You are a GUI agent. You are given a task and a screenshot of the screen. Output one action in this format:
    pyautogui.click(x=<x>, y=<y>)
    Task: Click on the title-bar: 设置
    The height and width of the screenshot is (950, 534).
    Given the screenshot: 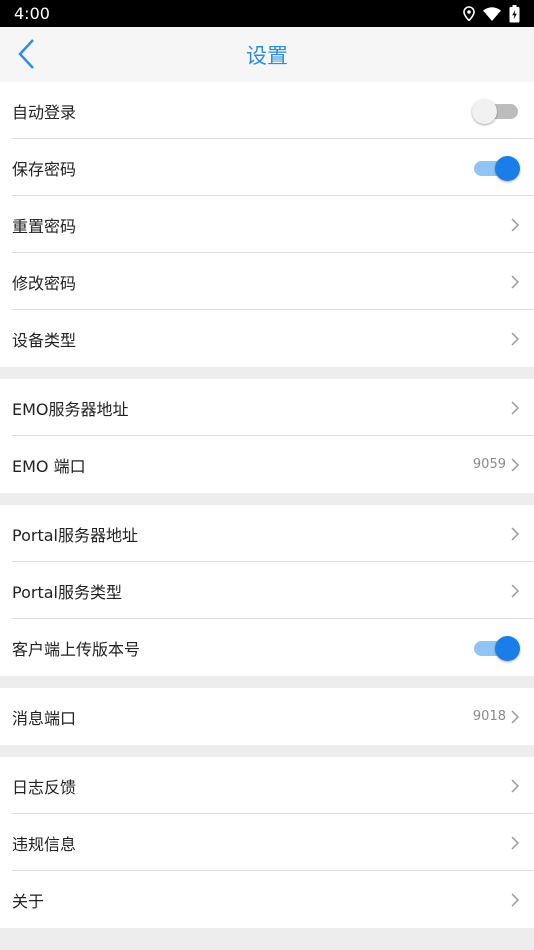 What is the action you would take?
    pyautogui.click(x=267, y=54)
    